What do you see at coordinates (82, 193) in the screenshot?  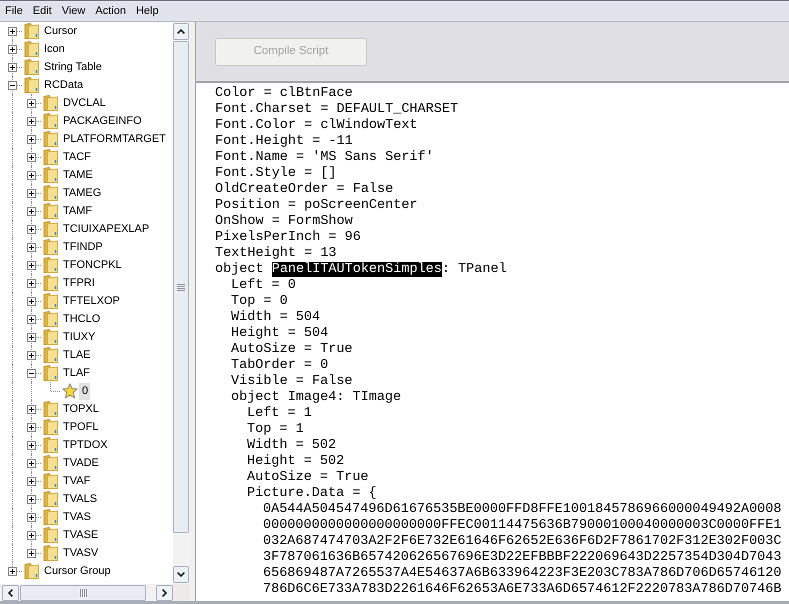 I see `tree-item: TAMEG` at bounding box center [82, 193].